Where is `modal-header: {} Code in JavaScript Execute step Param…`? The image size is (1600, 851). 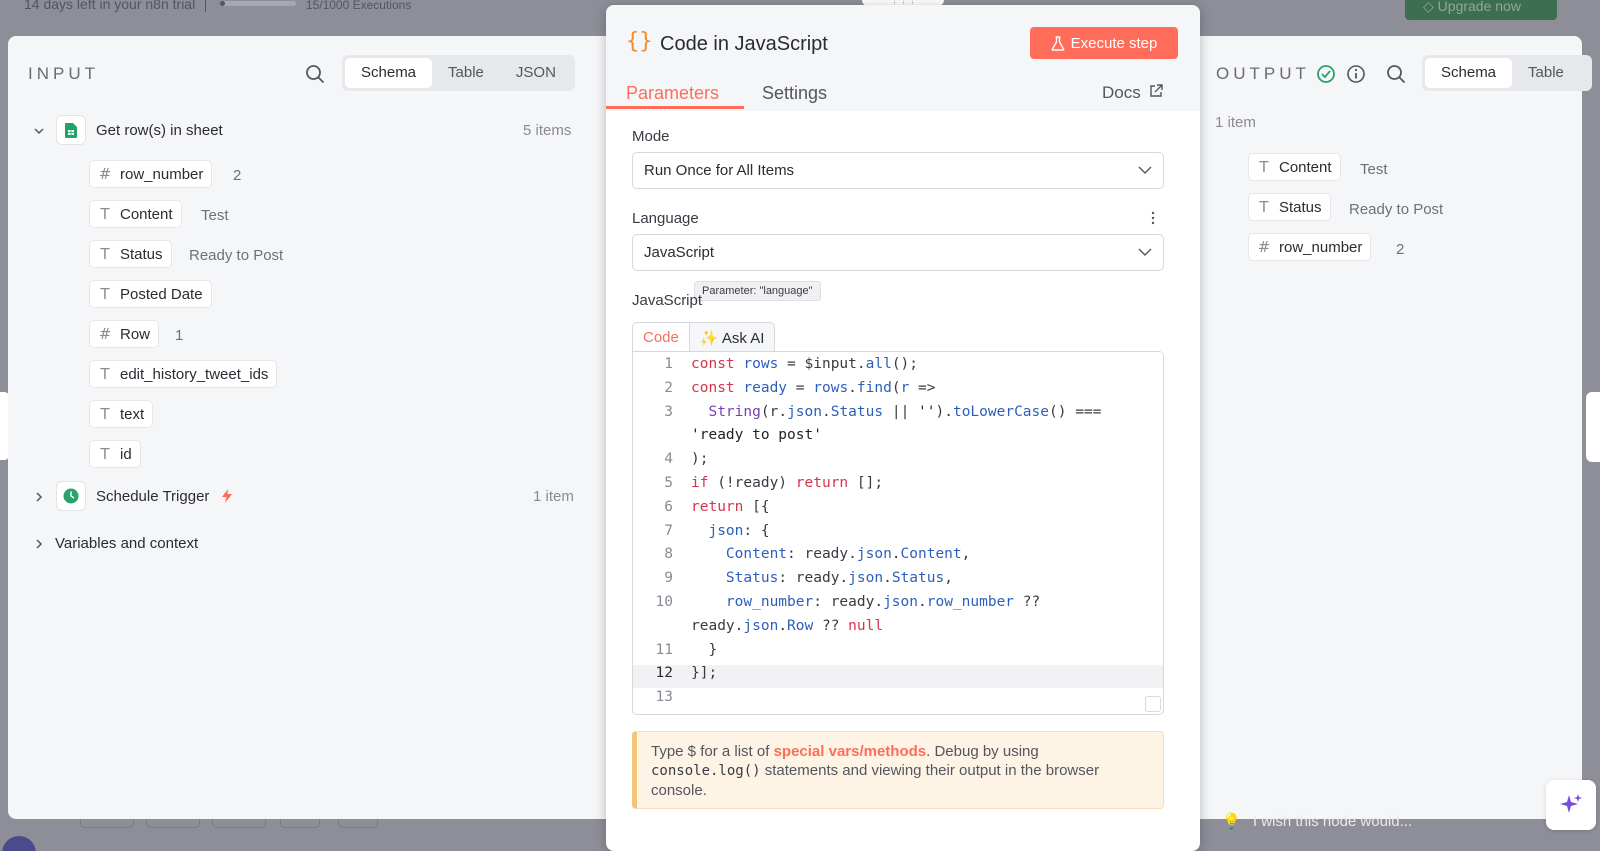 modal-header: {} Code in JavaScript Execute step Param… is located at coordinates (903, 58).